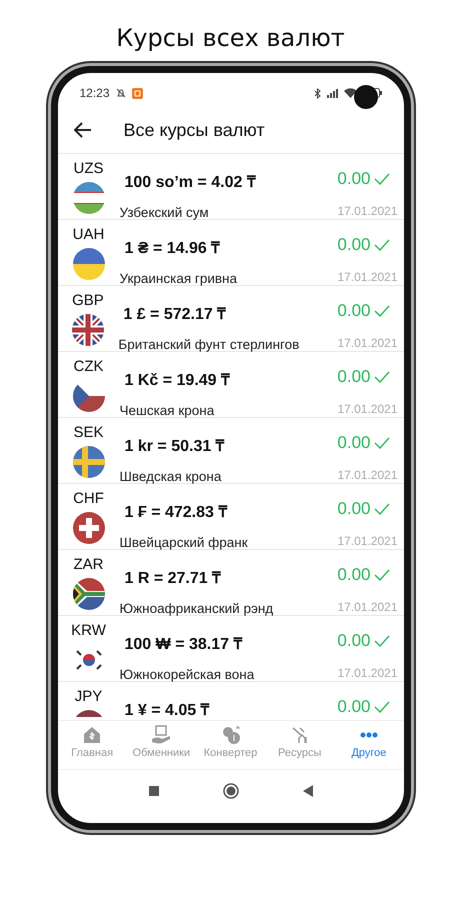 This screenshot has width=461, height=900. Describe the element at coordinates (368, 735) in the screenshot. I see `more-icon` at that location.